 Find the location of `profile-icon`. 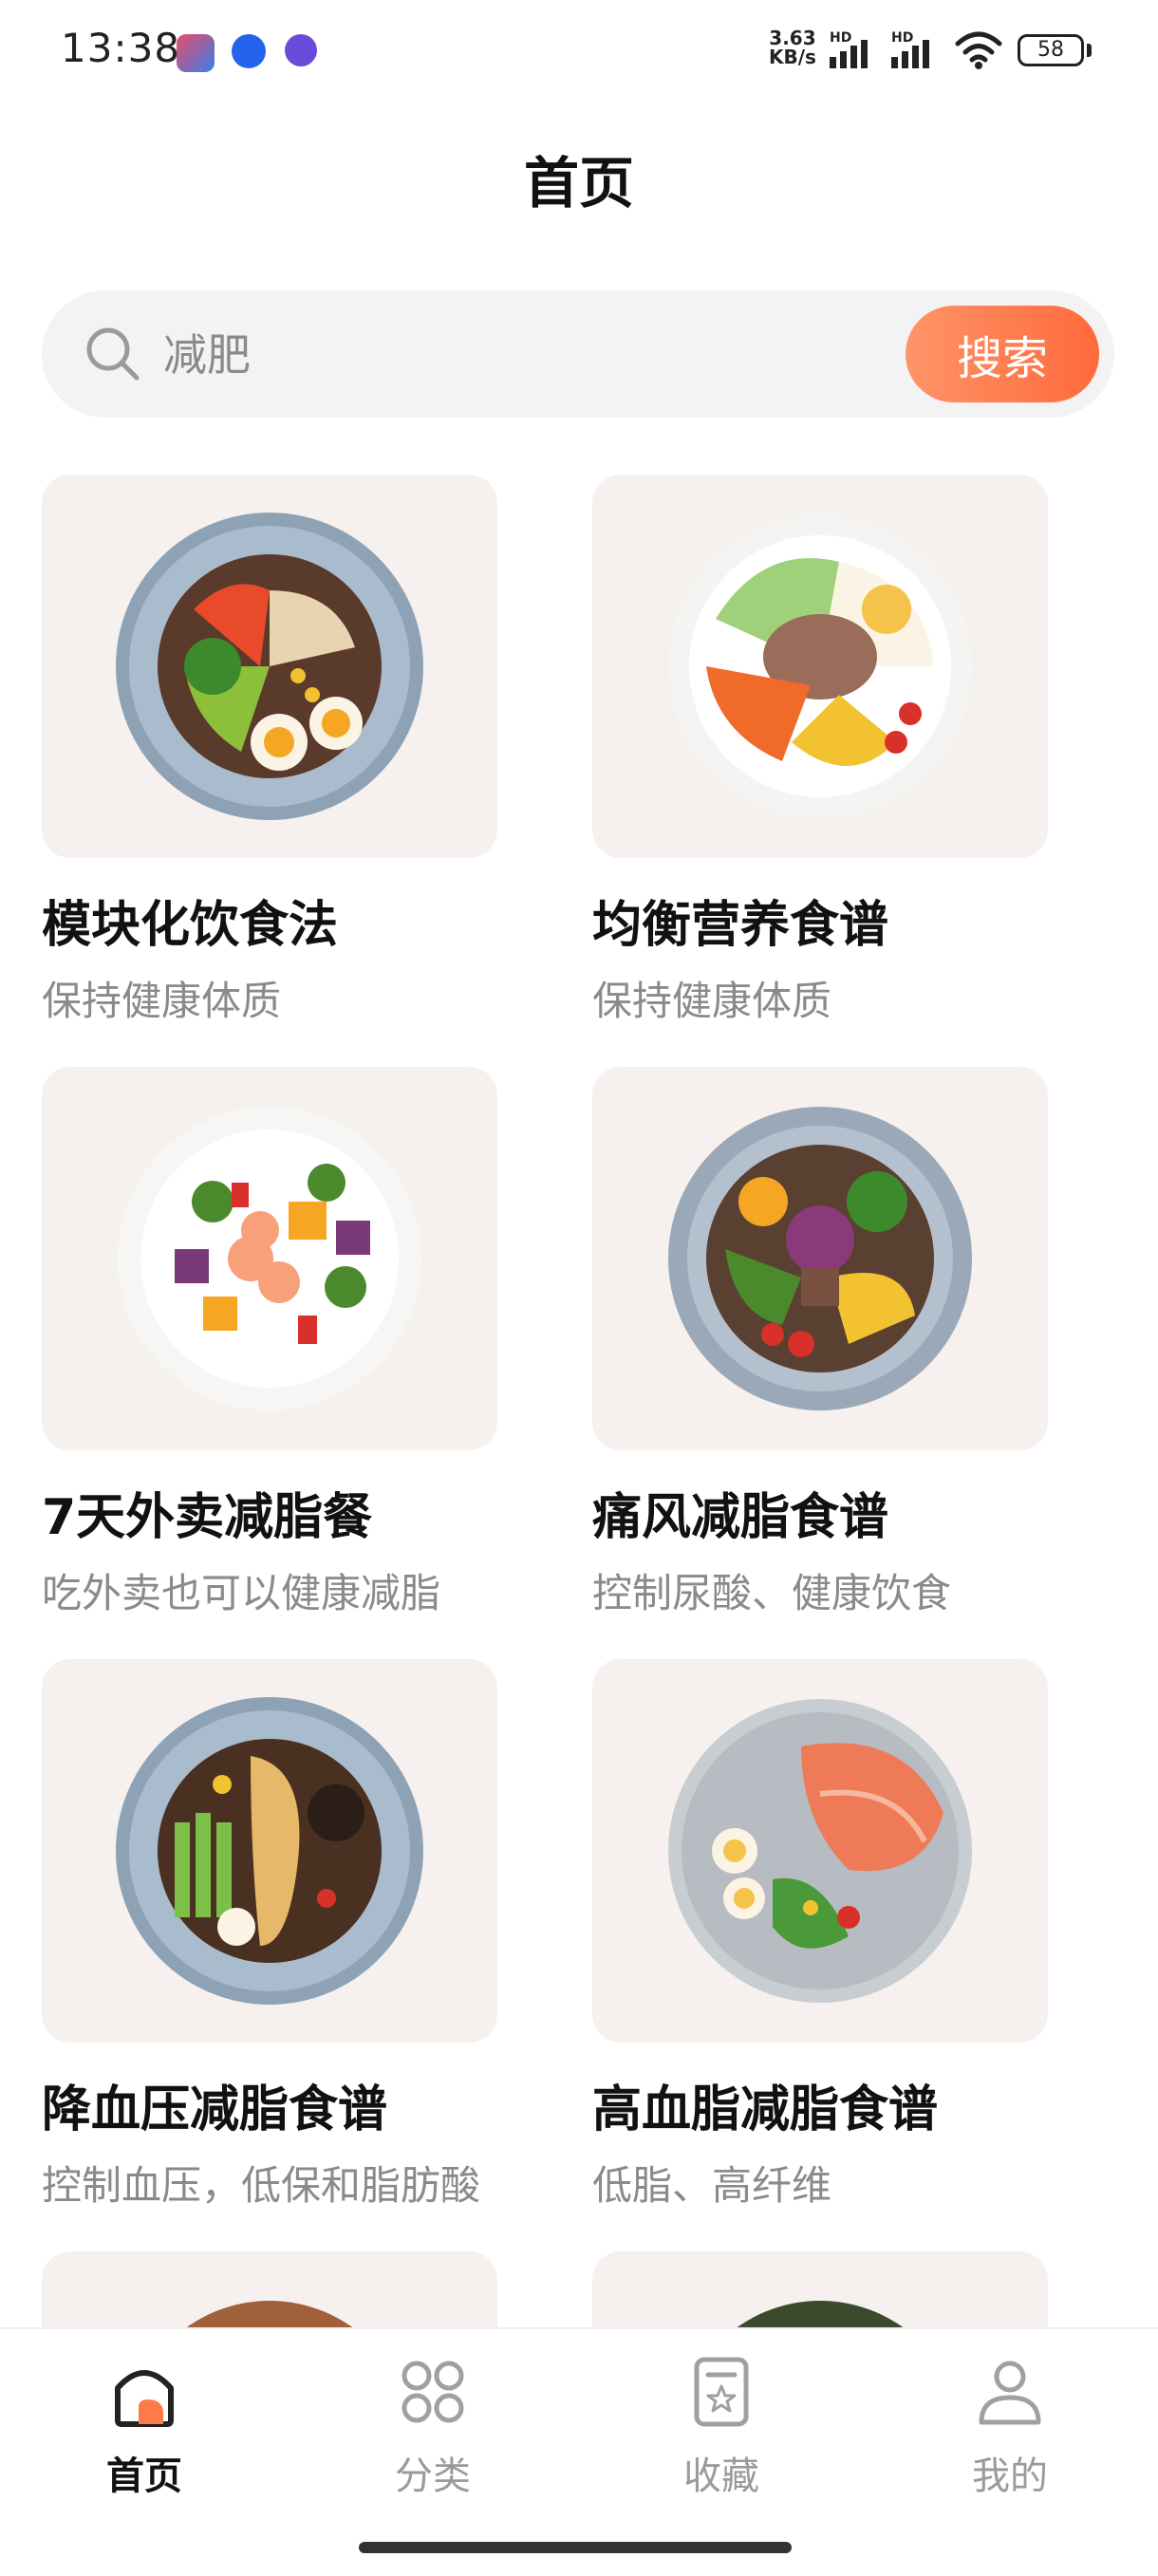

profile-icon is located at coordinates (1010, 2393).